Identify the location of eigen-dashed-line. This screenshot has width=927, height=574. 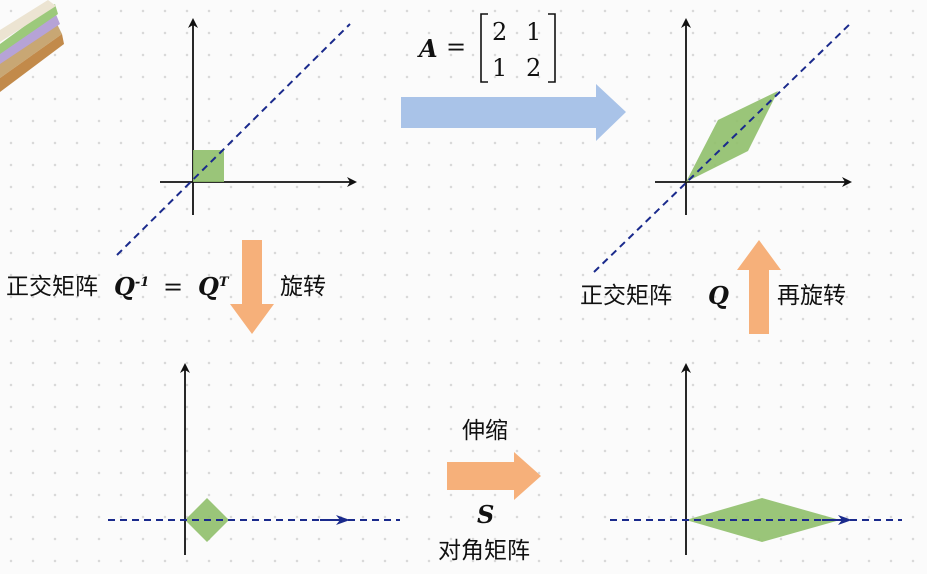
(233, 139).